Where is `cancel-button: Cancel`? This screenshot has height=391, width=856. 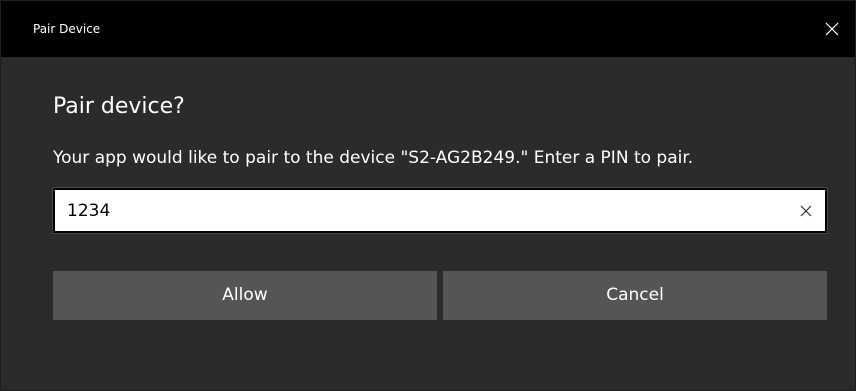 cancel-button: Cancel is located at coordinates (635, 295).